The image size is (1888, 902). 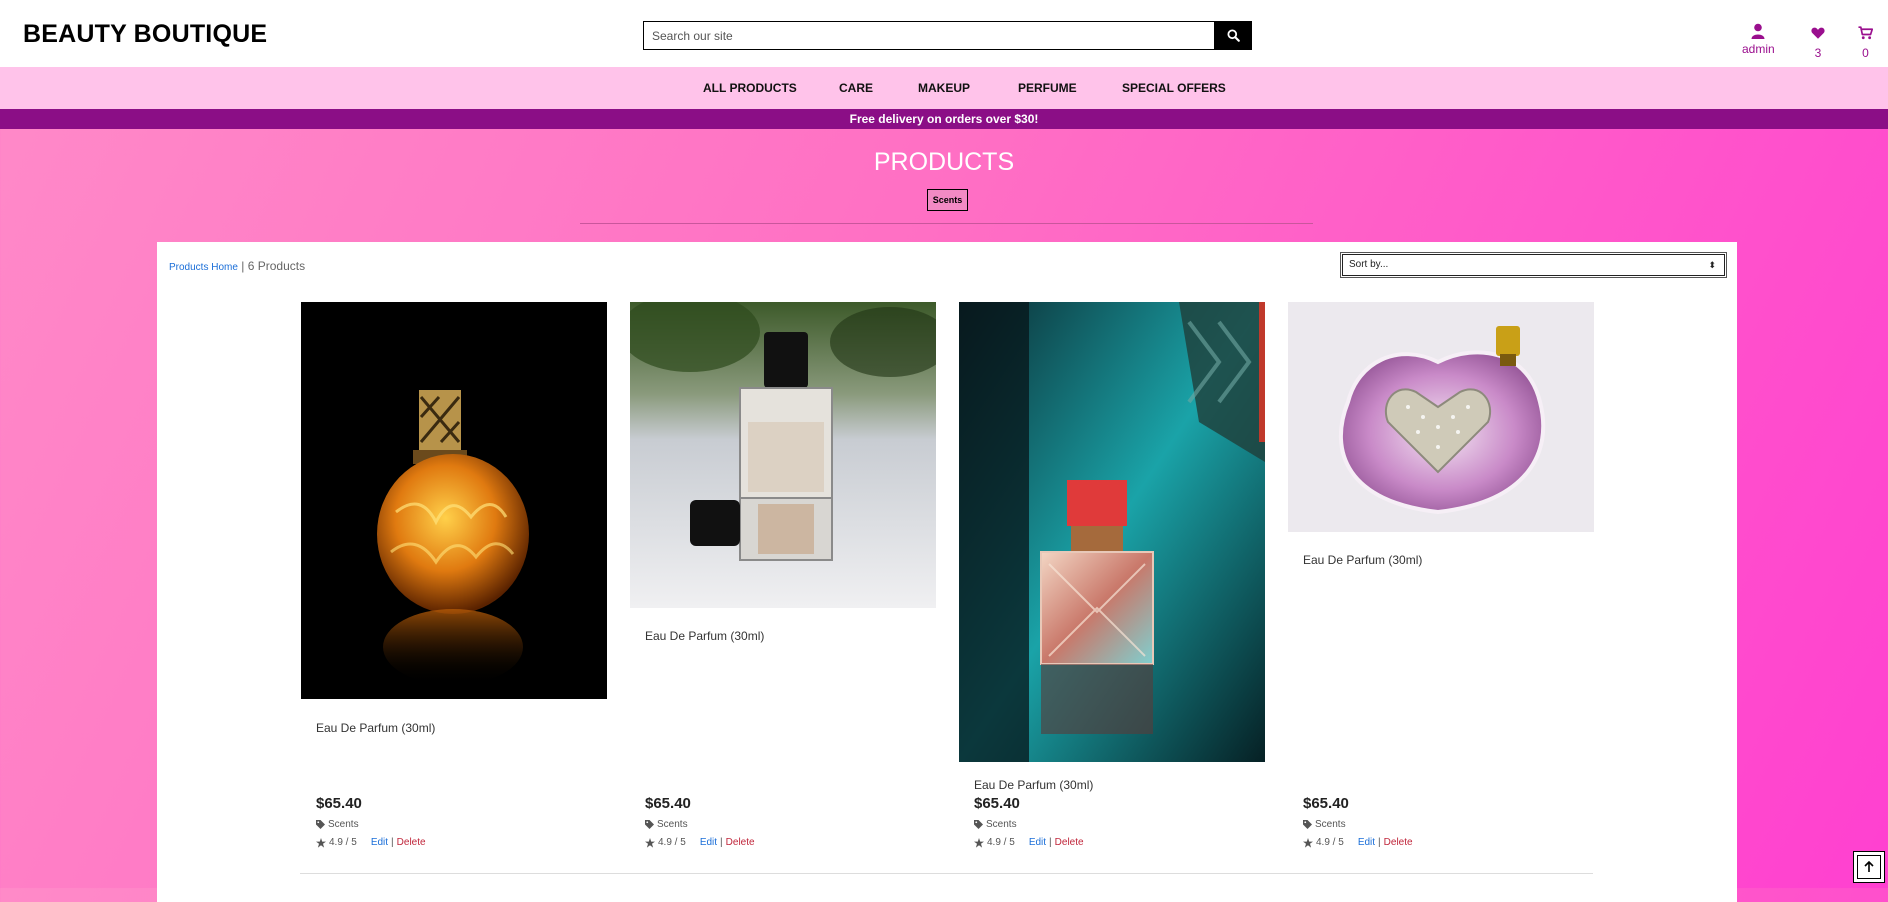 What do you see at coordinates (1865, 53) in the screenshot?
I see `cart-count: 0` at bounding box center [1865, 53].